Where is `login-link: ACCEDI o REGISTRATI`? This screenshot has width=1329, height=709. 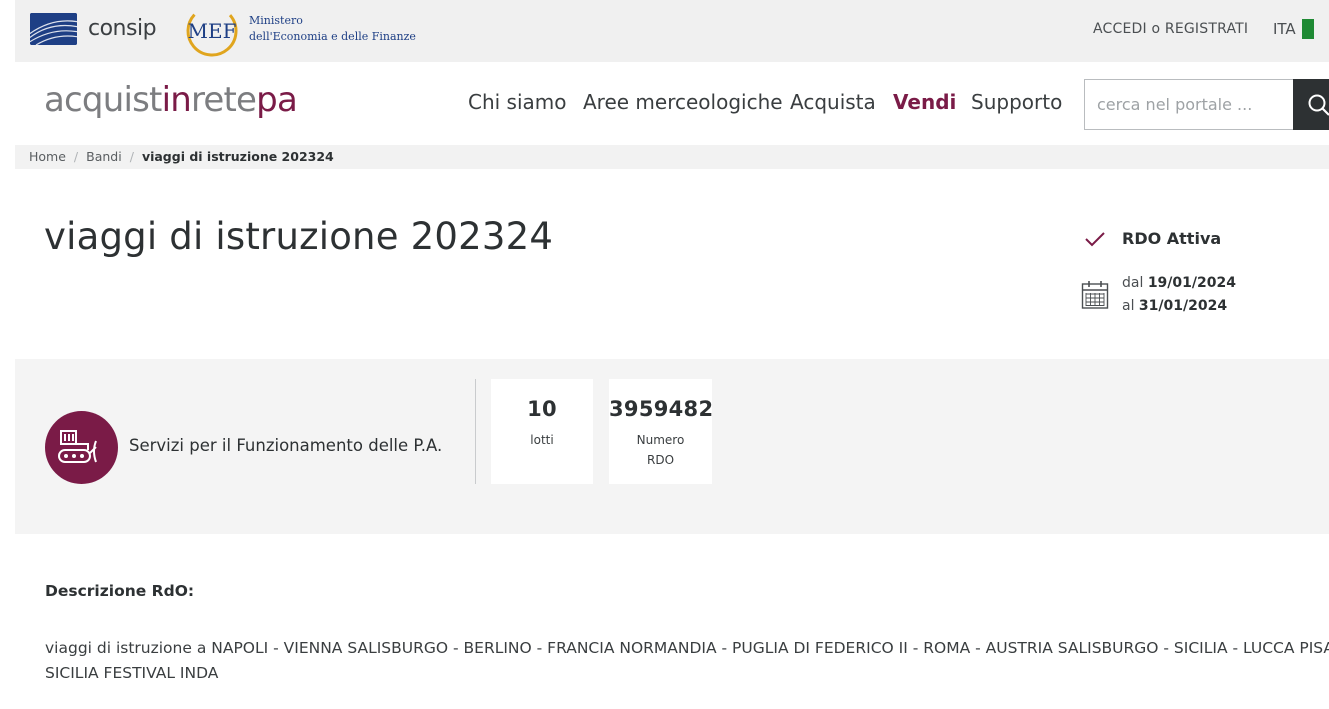 login-link: ACCEDI o REGISTRATI is located at coordinates (1170, 29).